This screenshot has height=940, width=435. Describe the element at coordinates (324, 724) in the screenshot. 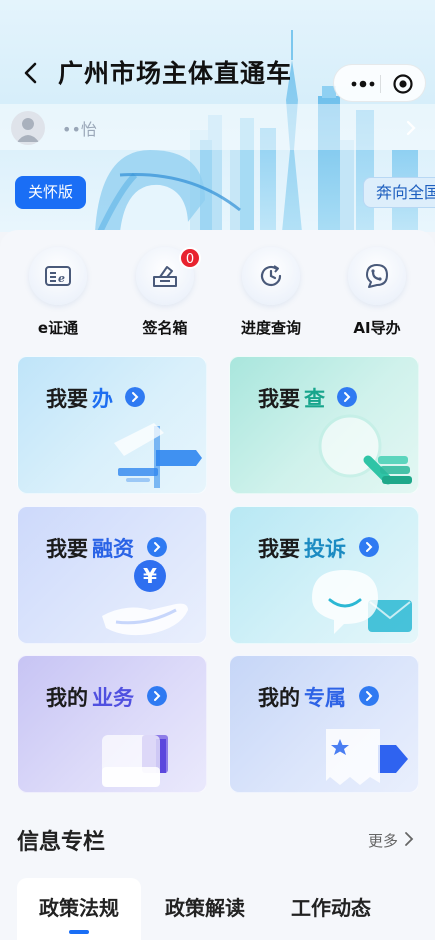

I see `card-my-exclusive: 我的 专属` at that location.